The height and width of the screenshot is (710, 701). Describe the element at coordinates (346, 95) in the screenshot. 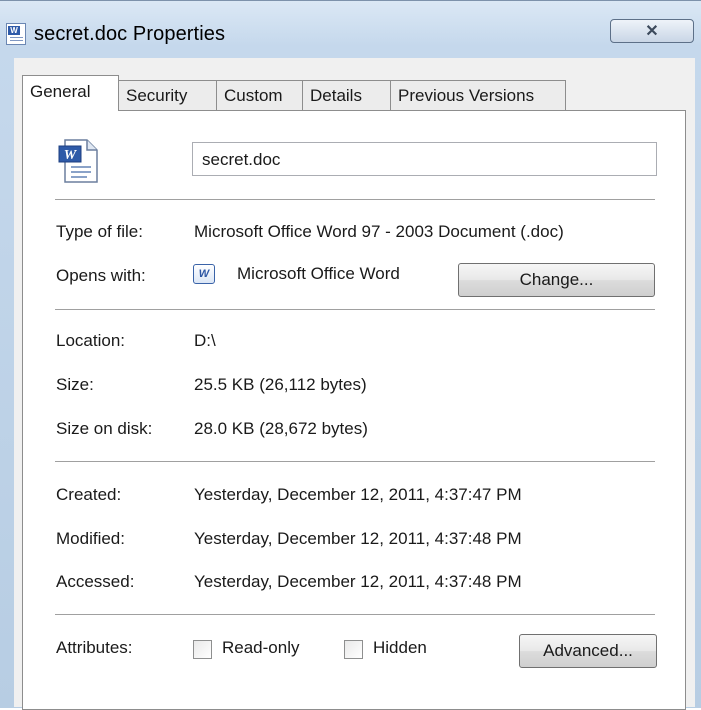

I see `tab-details: Details` at that location.